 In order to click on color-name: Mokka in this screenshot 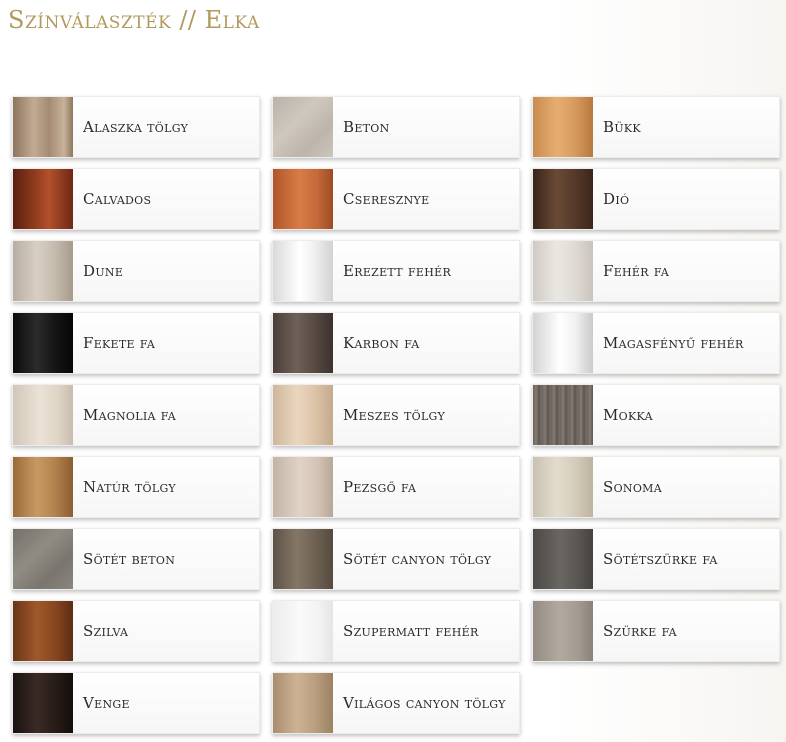, I will do `click(628, 415)`.